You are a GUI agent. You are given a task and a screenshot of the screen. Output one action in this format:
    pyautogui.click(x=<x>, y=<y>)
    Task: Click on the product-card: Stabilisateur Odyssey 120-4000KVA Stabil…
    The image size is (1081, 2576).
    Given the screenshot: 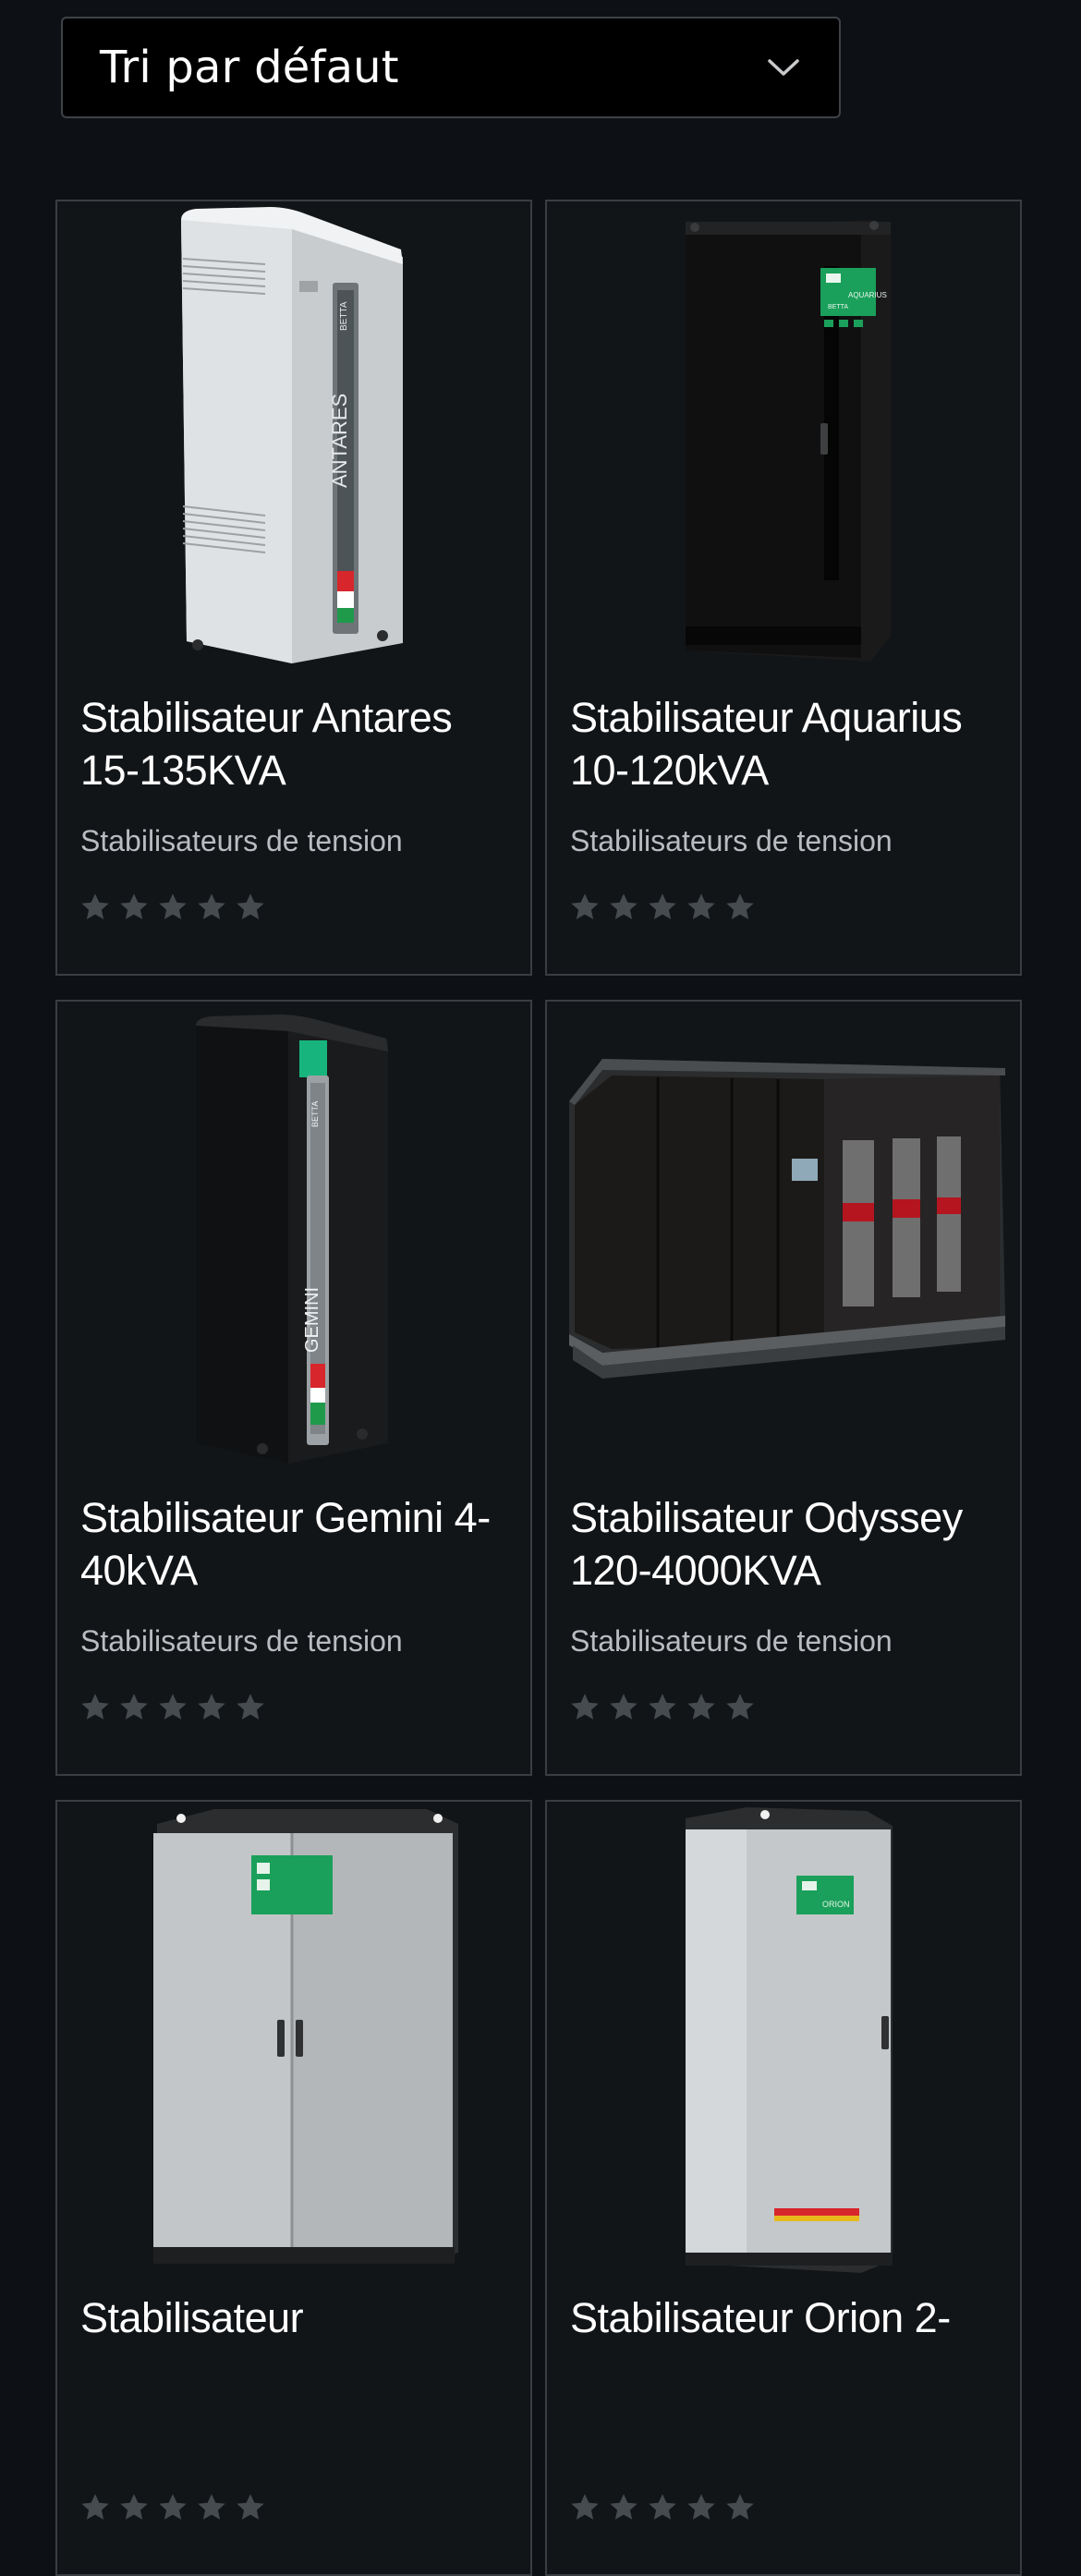 What is the action you would take?
    pyautogui.click(x=783, y=1388)
    